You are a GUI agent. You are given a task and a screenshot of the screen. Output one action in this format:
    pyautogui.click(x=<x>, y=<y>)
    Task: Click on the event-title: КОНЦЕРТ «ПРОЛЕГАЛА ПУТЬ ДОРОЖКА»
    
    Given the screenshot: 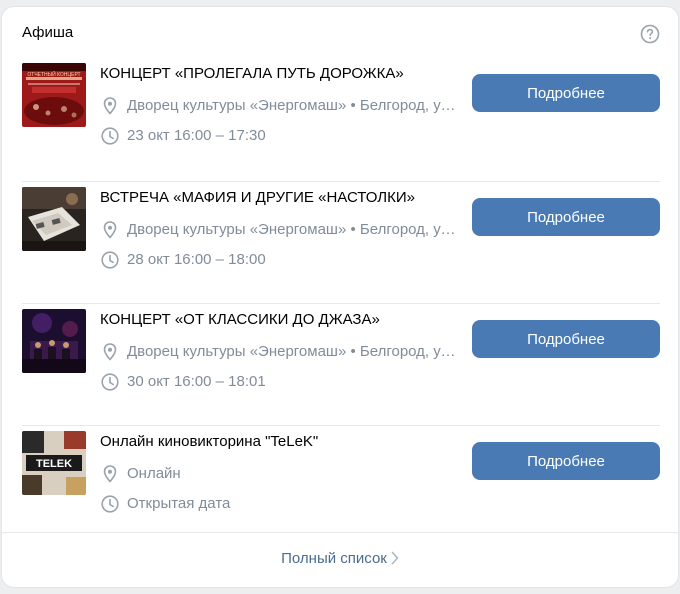 What is the action you would take?
    pyautogui.click(x=280, y=73)
    